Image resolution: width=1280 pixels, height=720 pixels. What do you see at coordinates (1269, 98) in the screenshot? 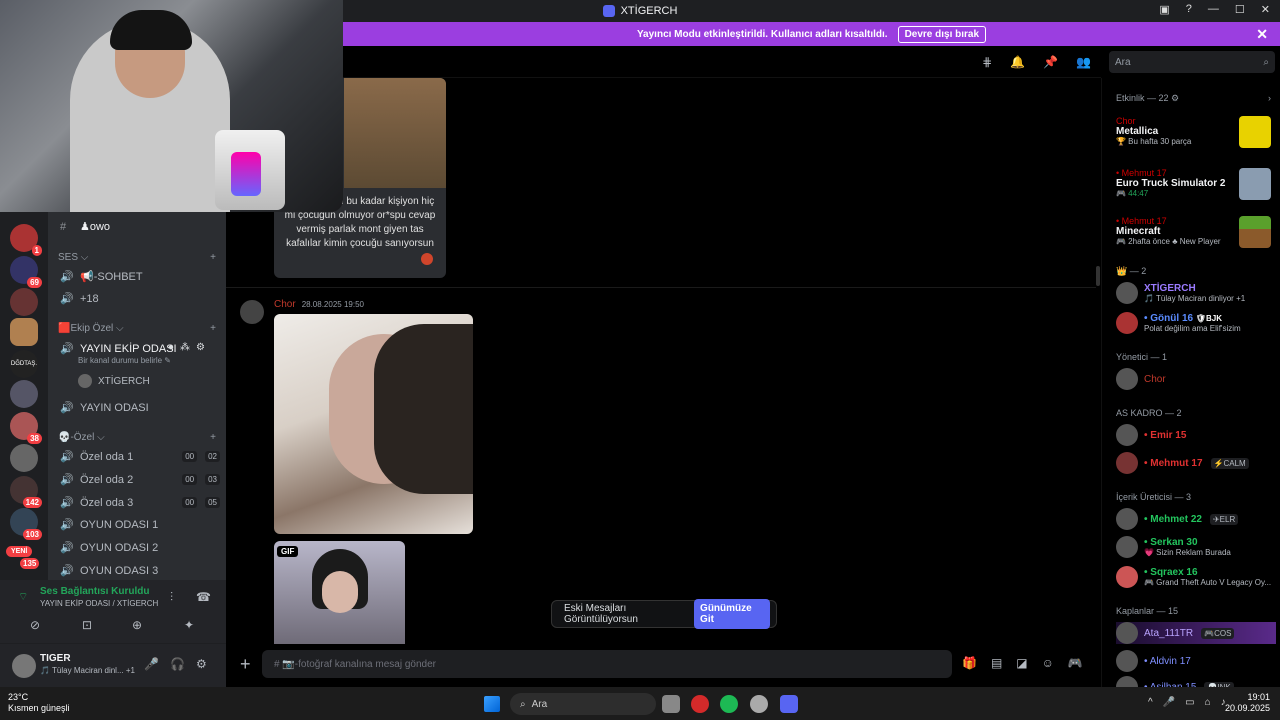
I see `chevron-right-icon: ›` at bounding box center [1269, 98].